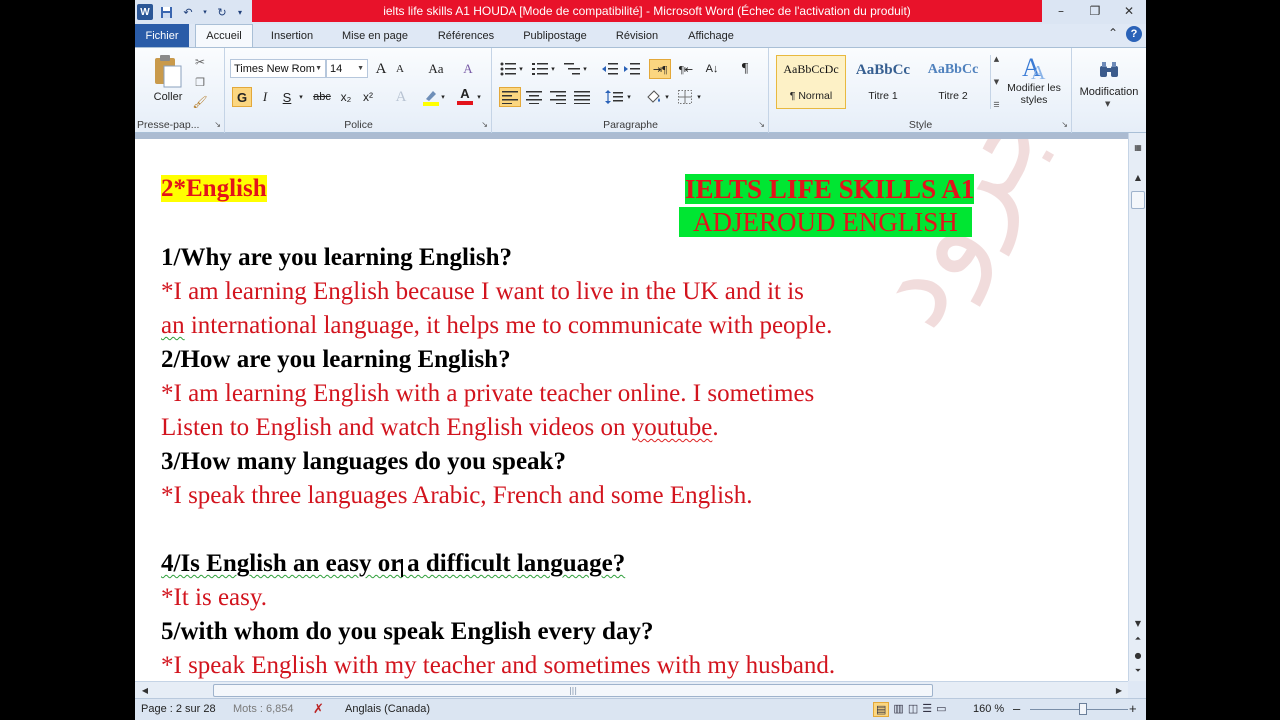  I want to click on web-layout-view-icon: ◫, so click(913, 709).